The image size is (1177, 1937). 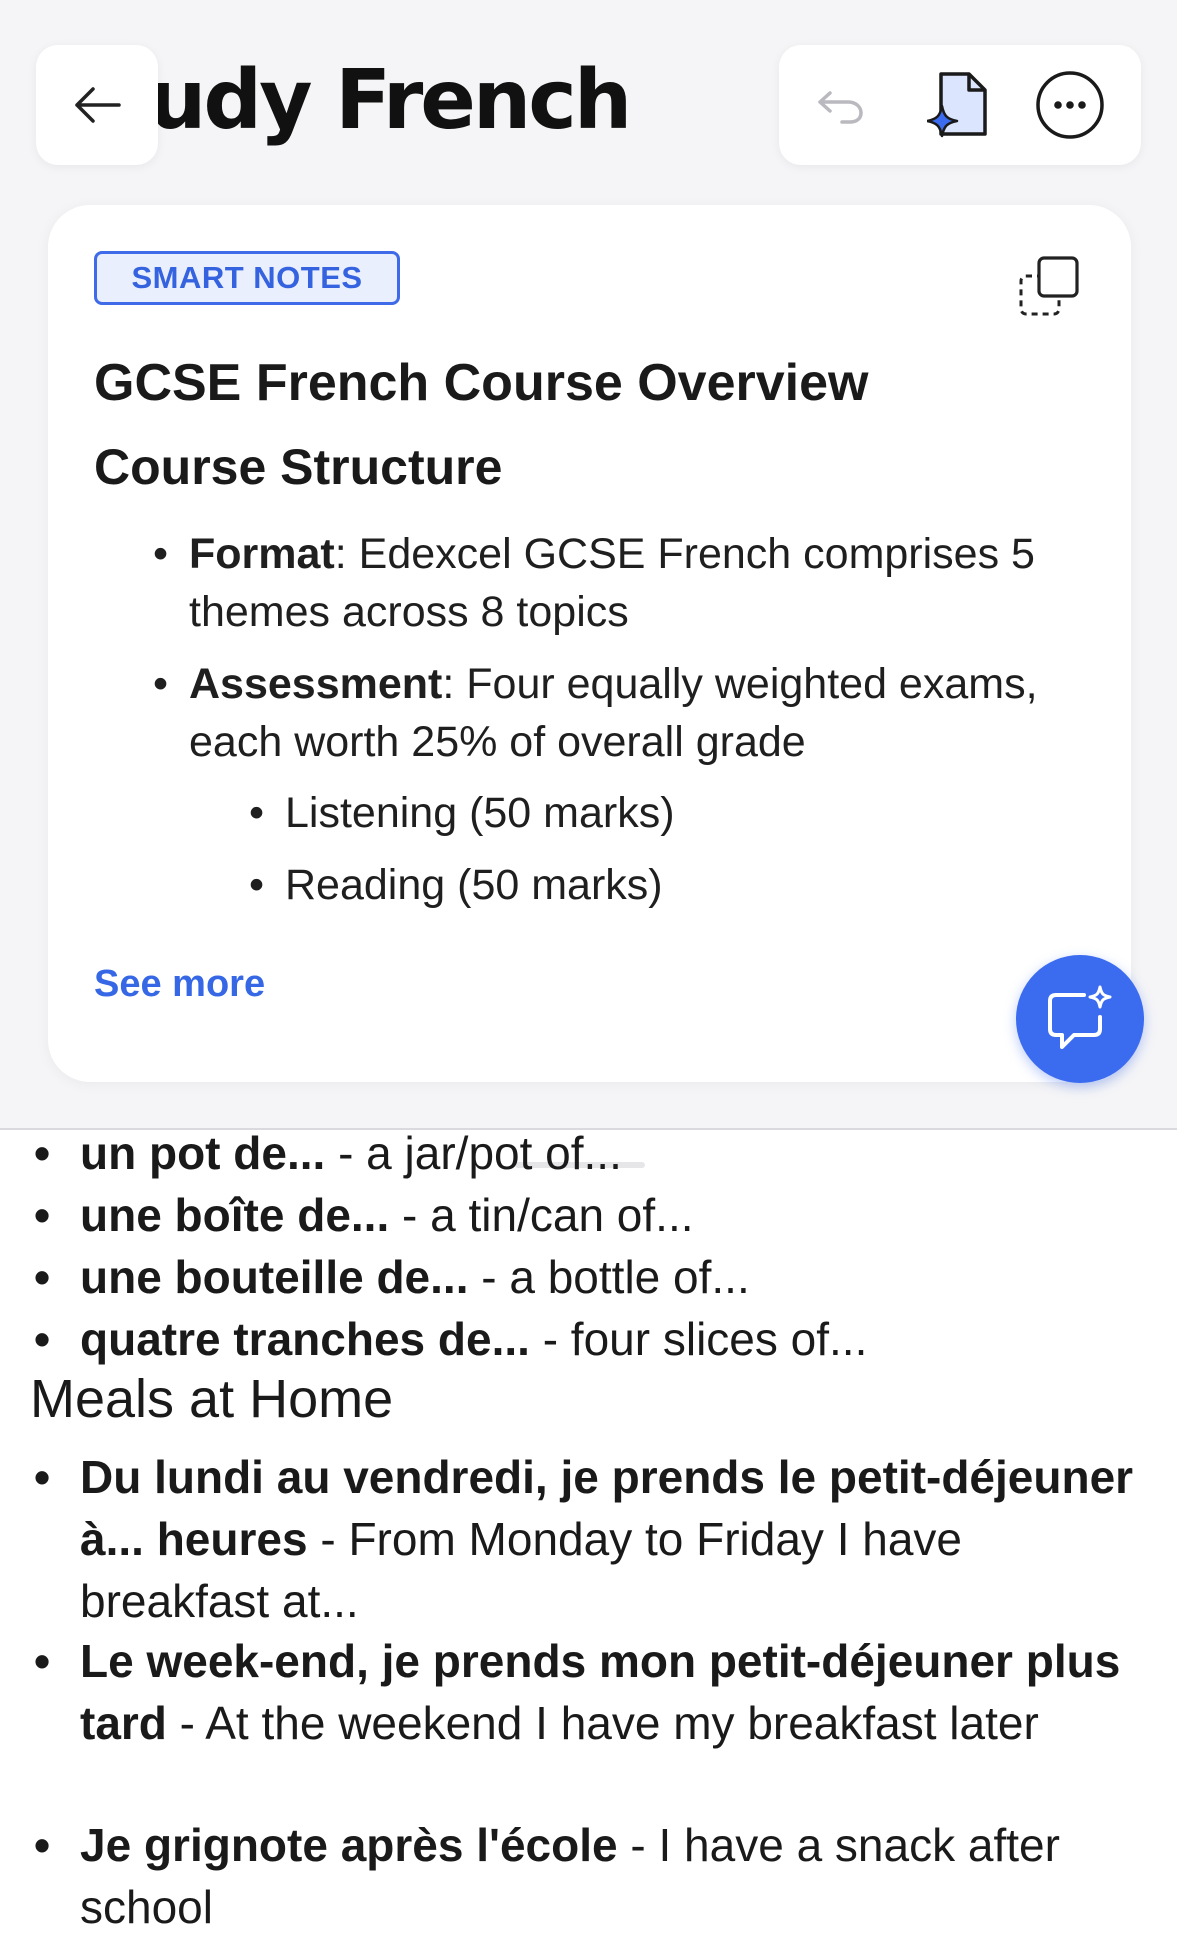 I want to click on section-heading-meals: Meals at Home, so click(x=212, y=1399).